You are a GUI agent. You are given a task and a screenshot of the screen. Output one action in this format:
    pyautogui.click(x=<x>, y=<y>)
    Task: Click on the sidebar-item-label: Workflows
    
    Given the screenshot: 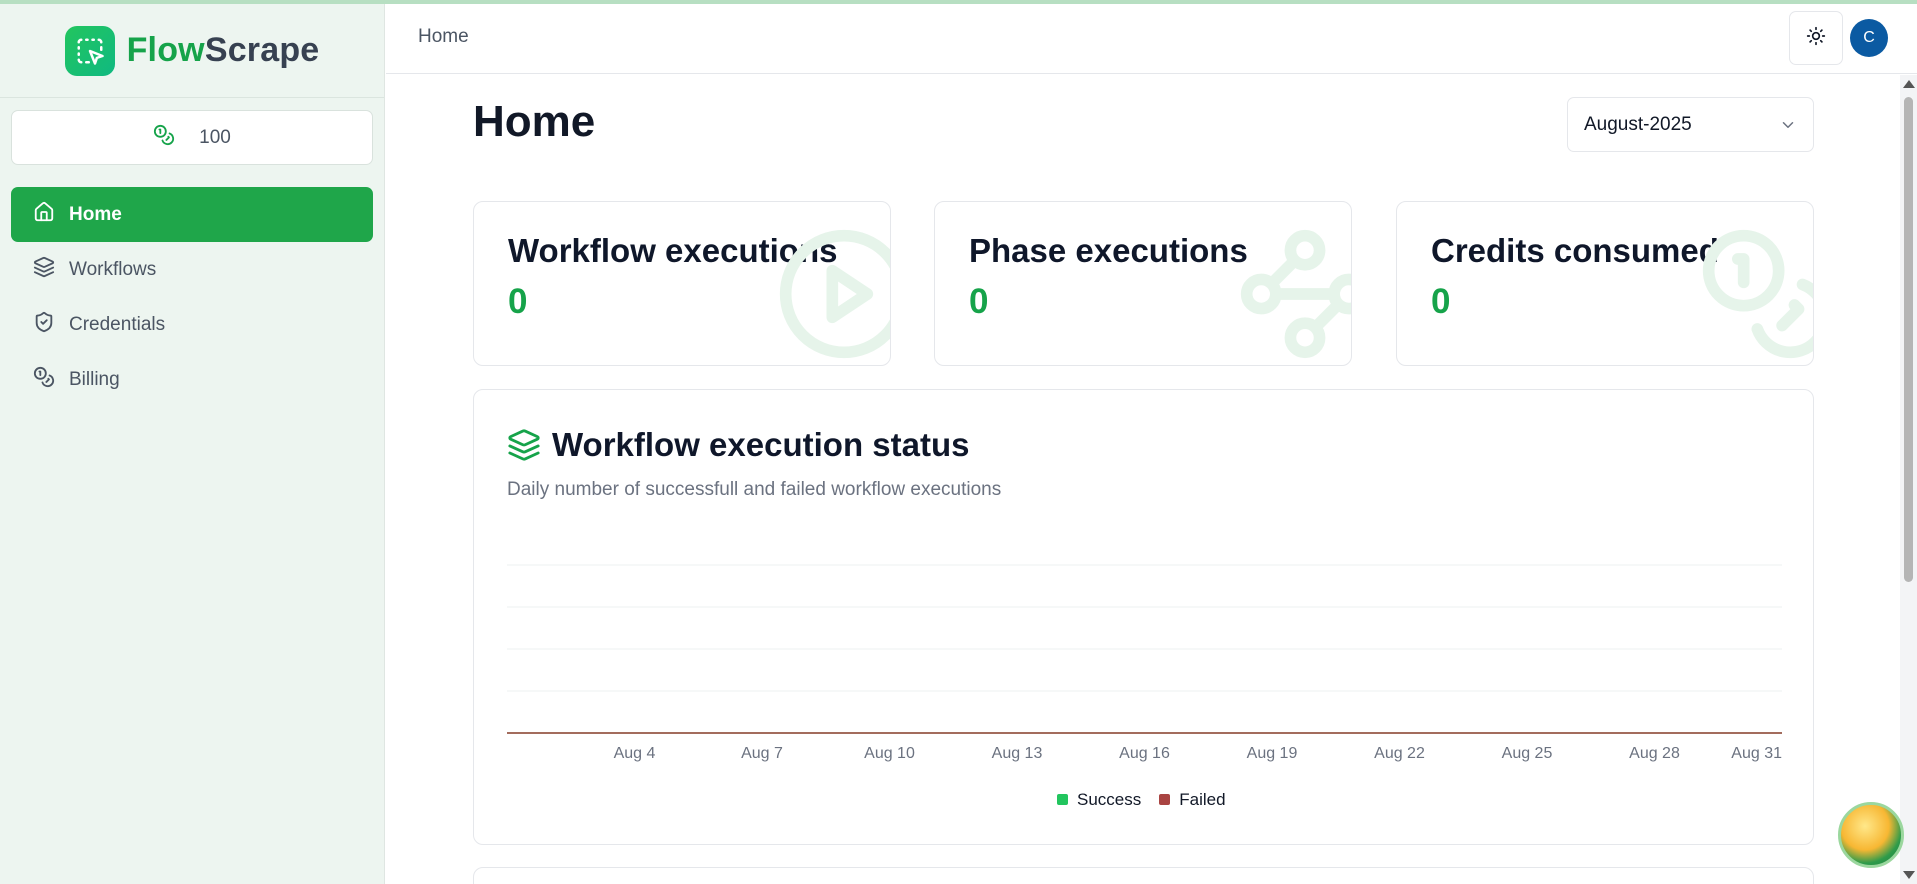 What is the action you would take?
    pyautogui.click(x=113, y=269)
    